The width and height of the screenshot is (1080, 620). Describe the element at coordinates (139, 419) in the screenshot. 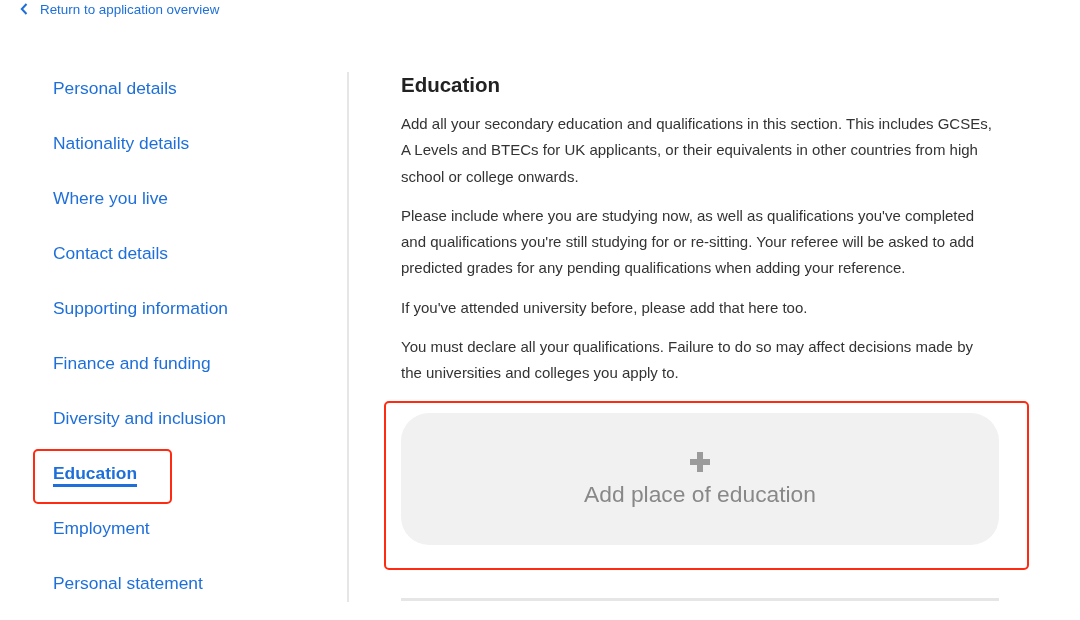

I see `sidebar-link: Diversity and inclusion` at that location.